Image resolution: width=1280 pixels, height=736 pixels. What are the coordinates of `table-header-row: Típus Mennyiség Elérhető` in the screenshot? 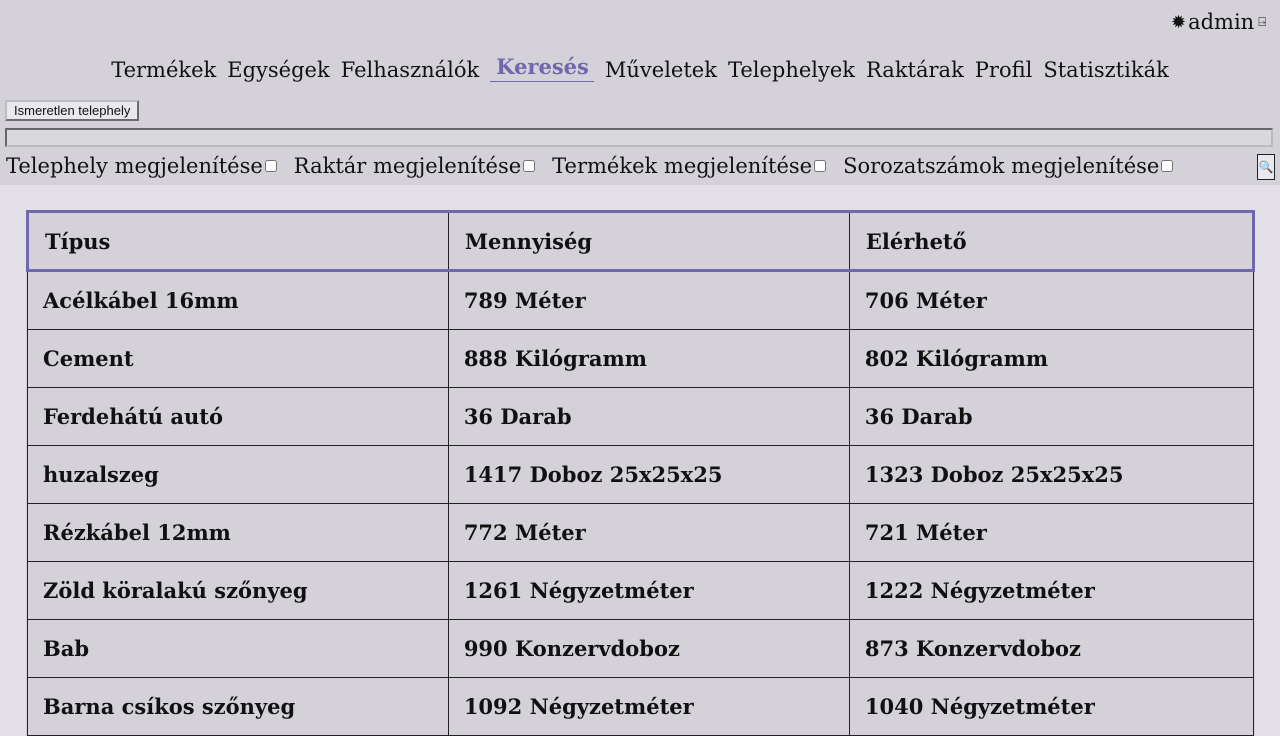 It's located at (641, 241).